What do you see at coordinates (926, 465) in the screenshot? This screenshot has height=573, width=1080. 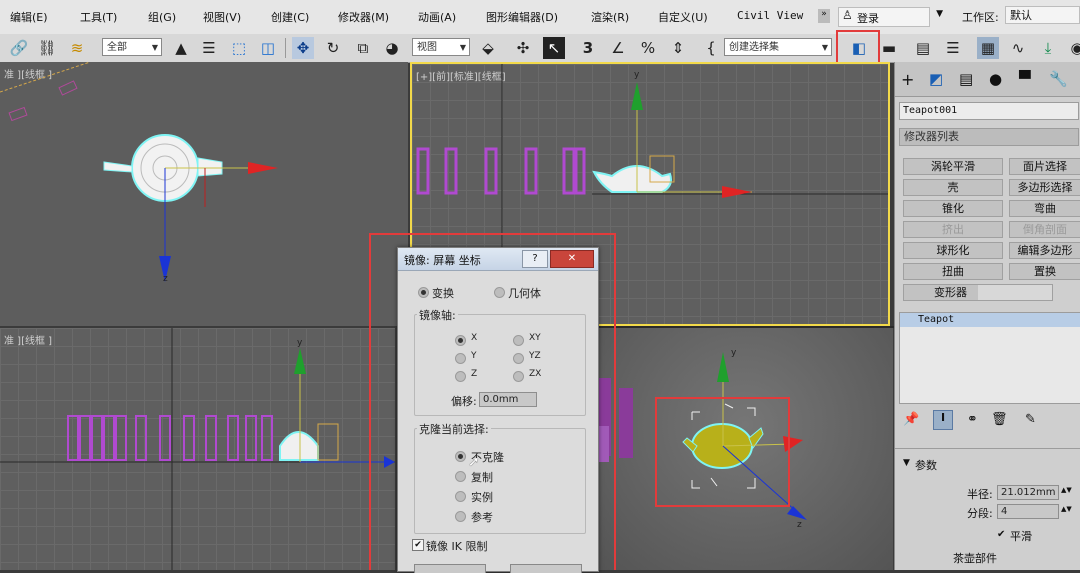 I see `params-rollout-title: 参数` at bounding box center [926, 465].